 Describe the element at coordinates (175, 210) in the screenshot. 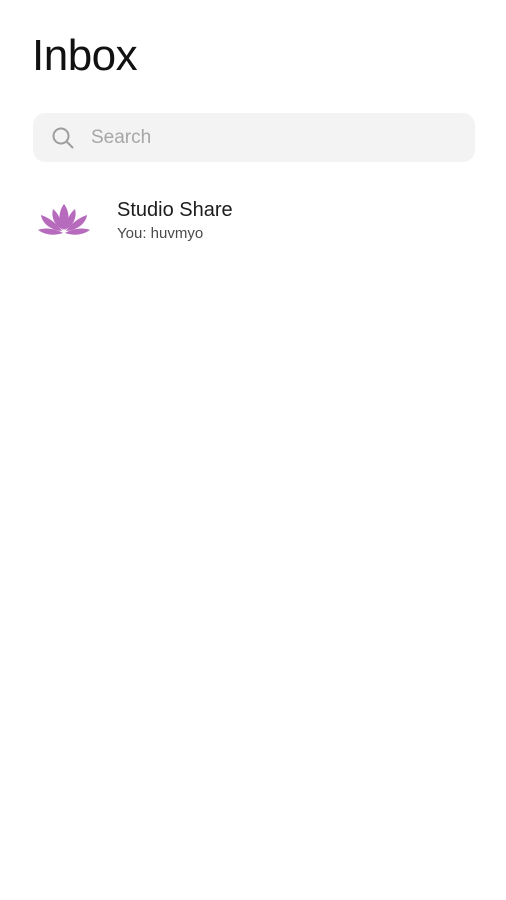

I see `conversation-name: Studio Share` at that location.